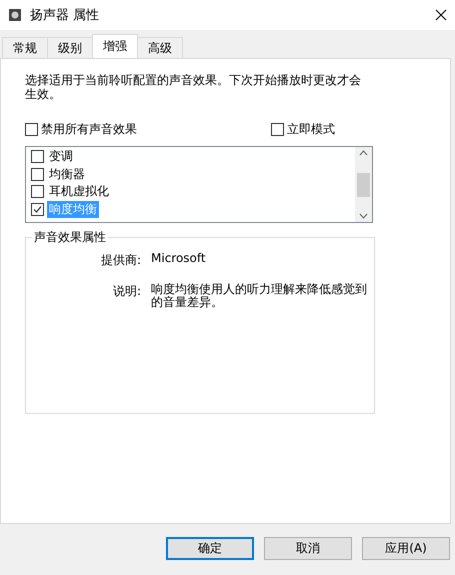 This screenshot has width=455, height=575. I want to click on dialog-button: 应用(A), so click(406, 548).